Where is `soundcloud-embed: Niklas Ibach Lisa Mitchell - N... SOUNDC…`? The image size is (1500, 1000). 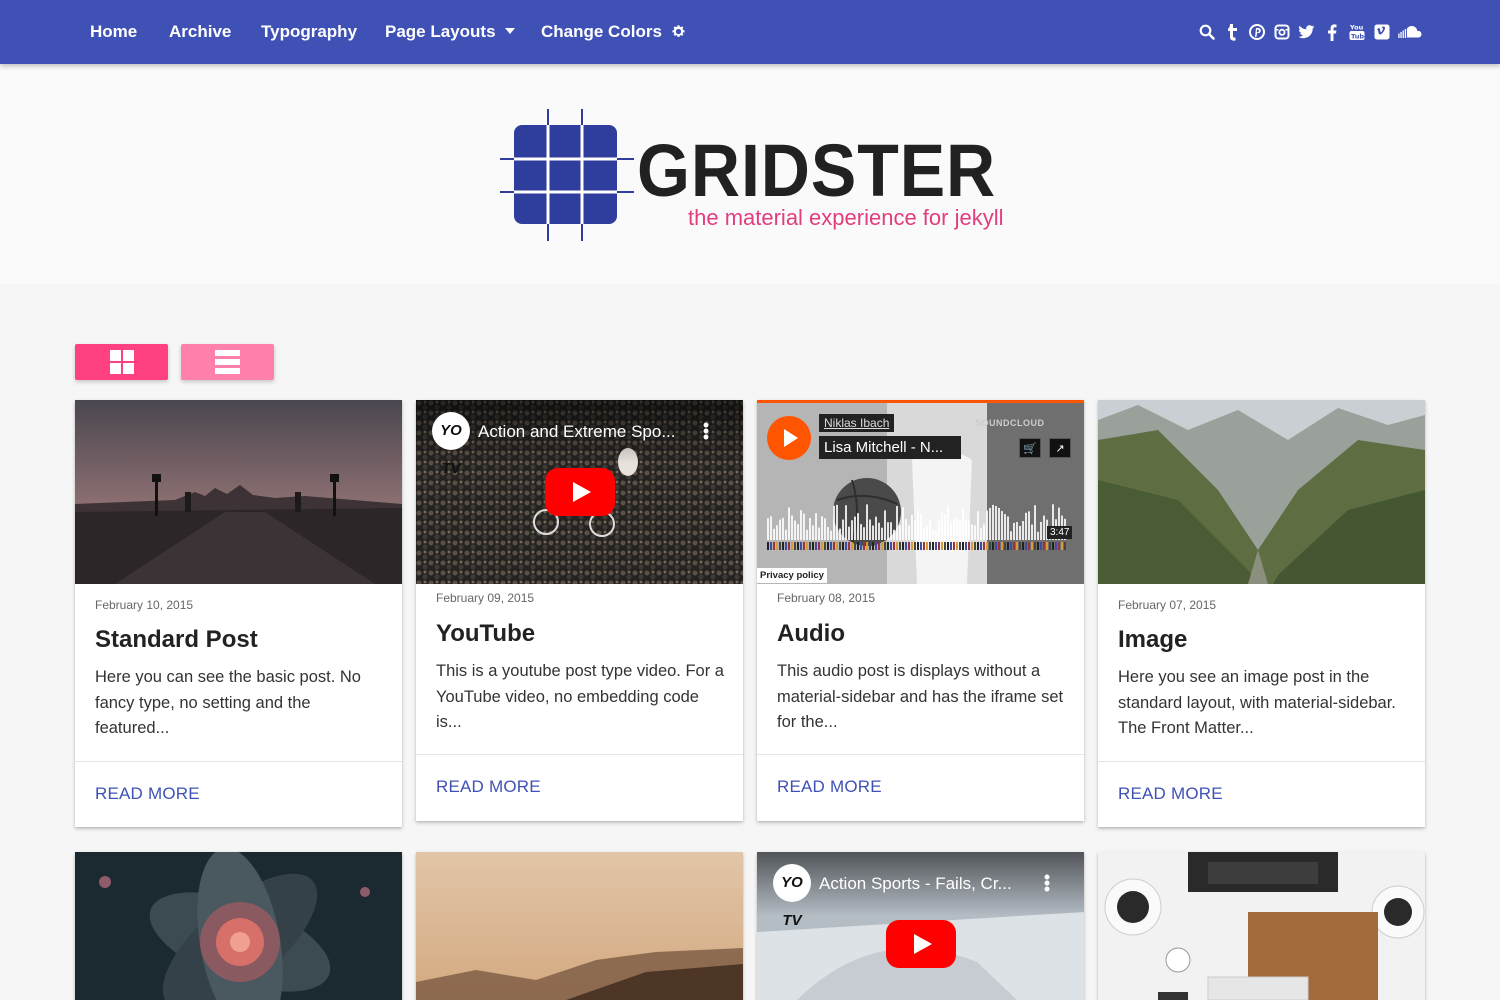 soundcloud-embed: Niklas Ibach Lisa Mitchell - N... SOUNDC… is located at coordinates (920, 492).